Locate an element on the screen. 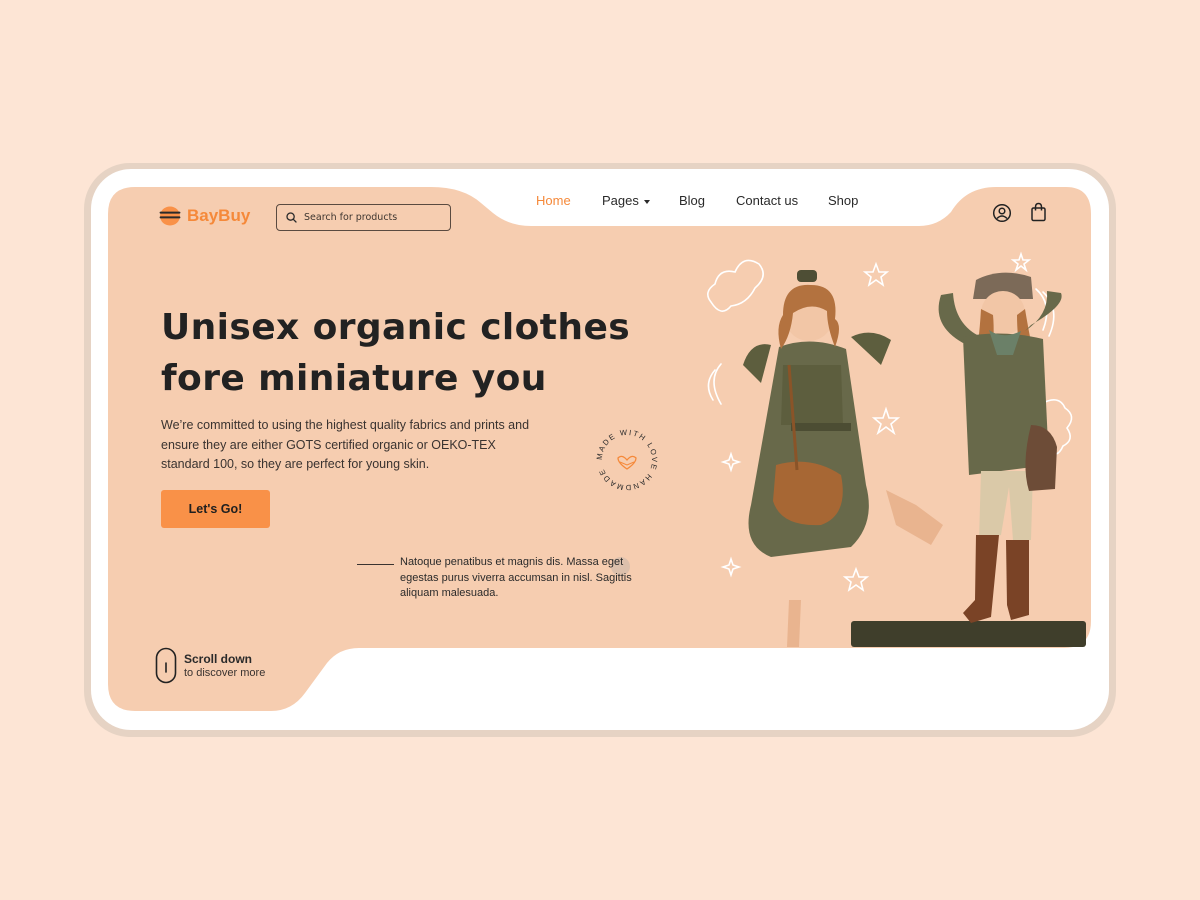  mouse-icon is located at coordinates (166, 666).